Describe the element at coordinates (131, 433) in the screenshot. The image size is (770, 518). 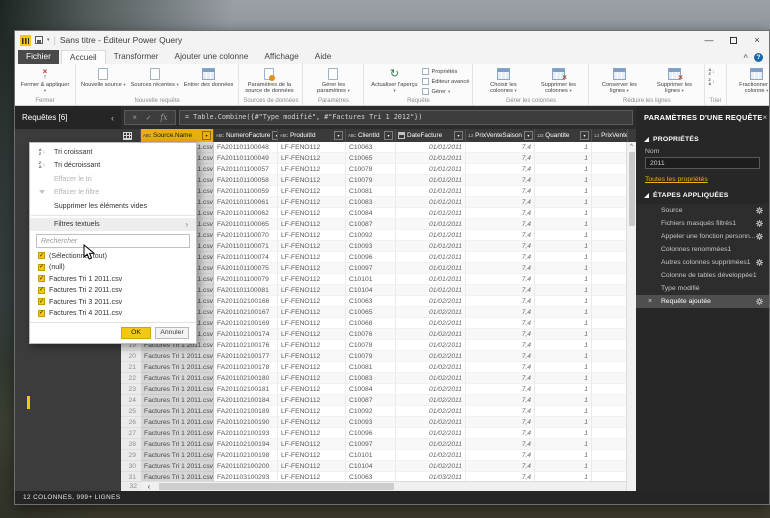
I see `row-number: 27` at that location.